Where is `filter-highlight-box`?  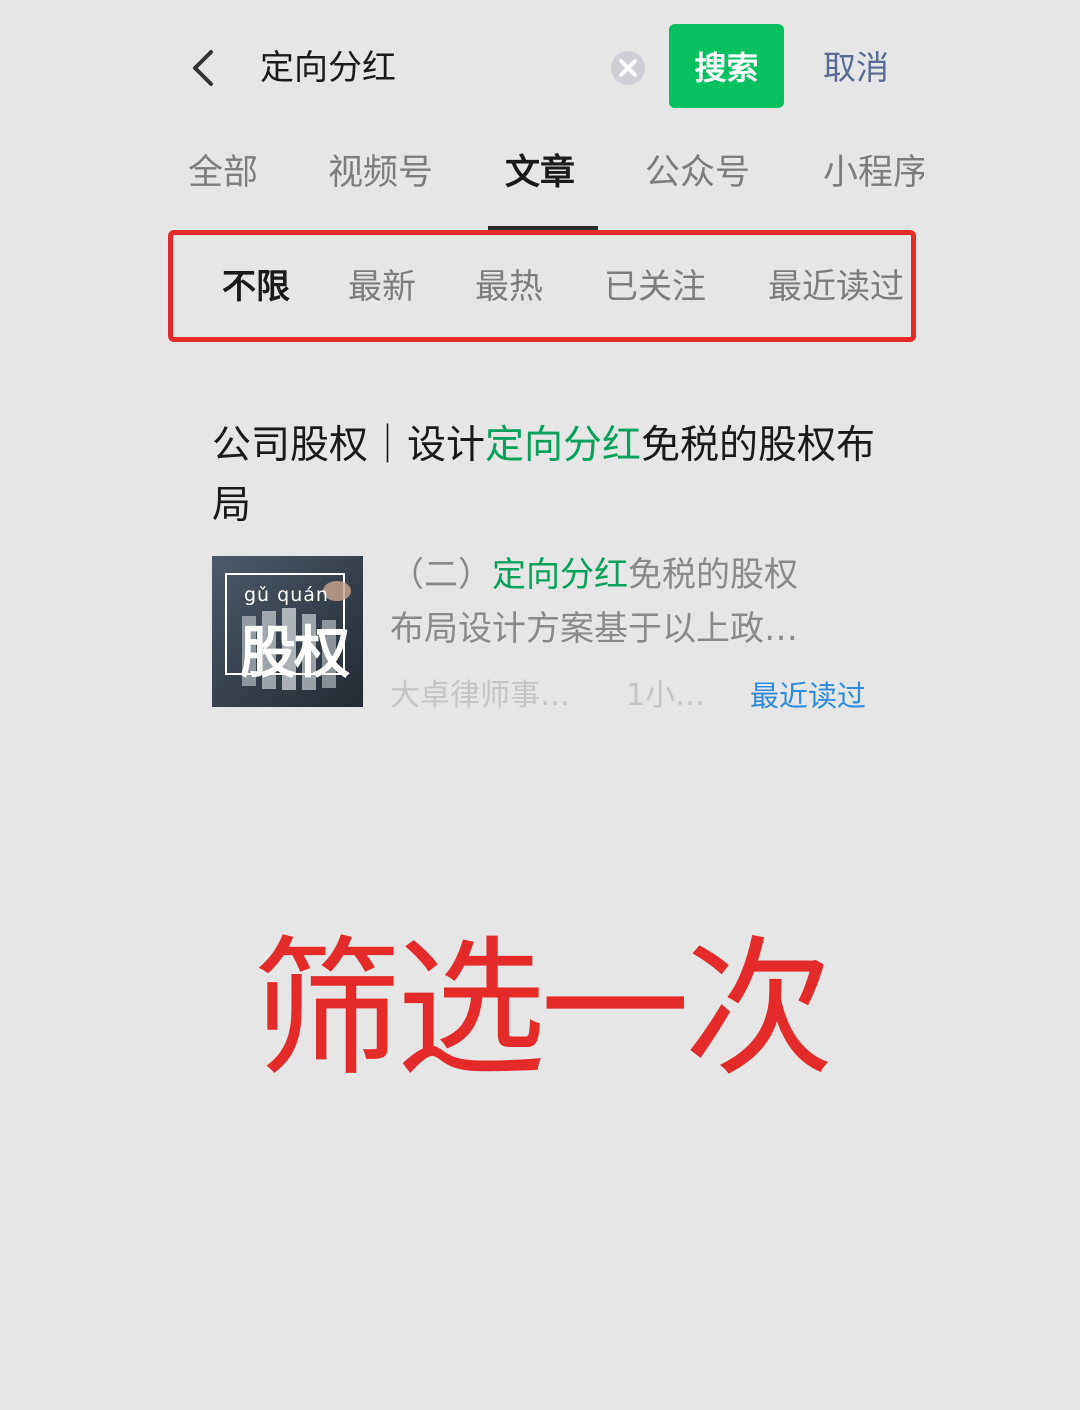 filter-highlight-box is located at coordinates (542, 286).